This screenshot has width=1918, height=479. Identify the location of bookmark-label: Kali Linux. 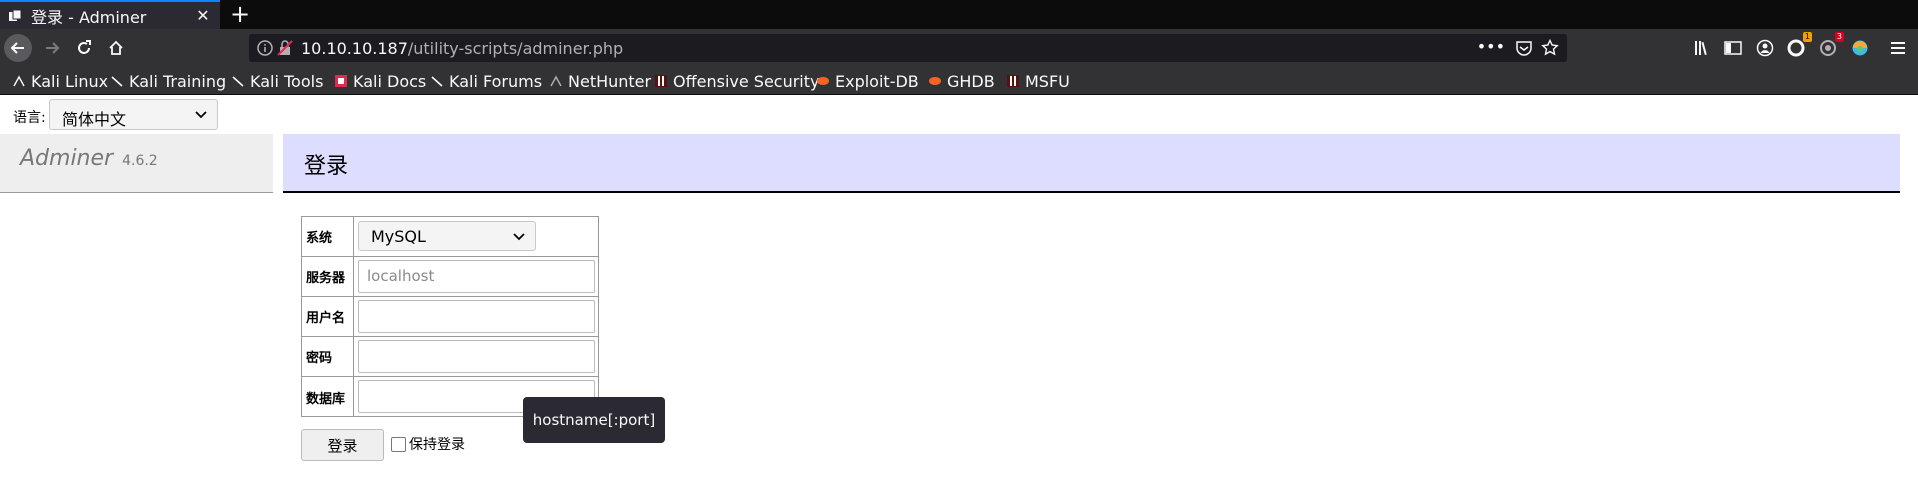
(70, 81).